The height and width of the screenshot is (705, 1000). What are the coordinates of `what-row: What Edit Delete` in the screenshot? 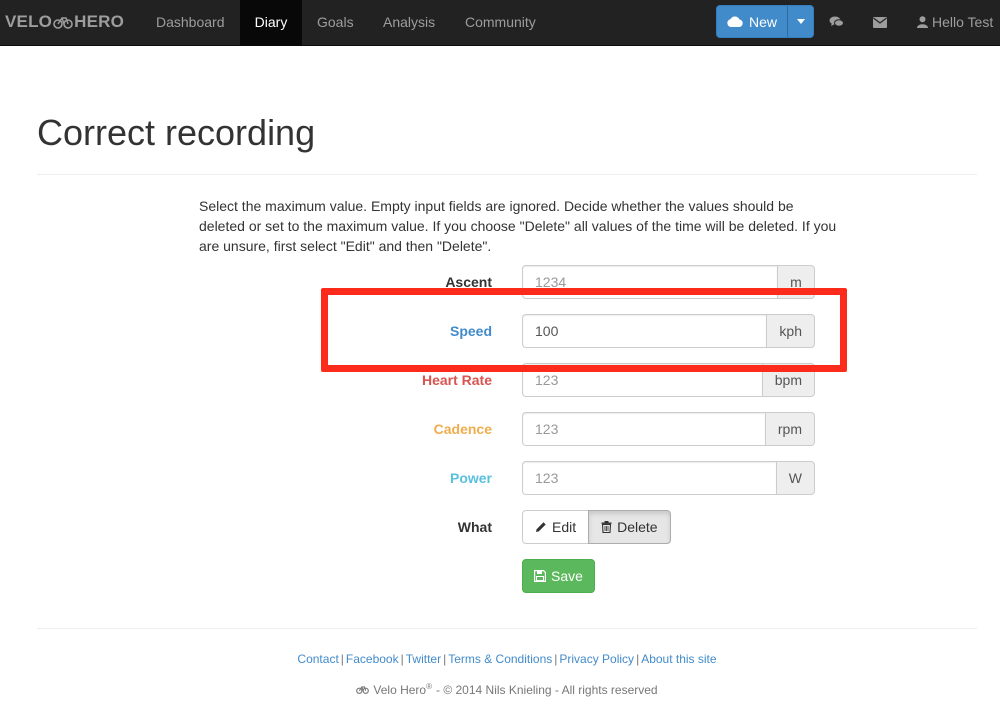 It's located at (509, 527).